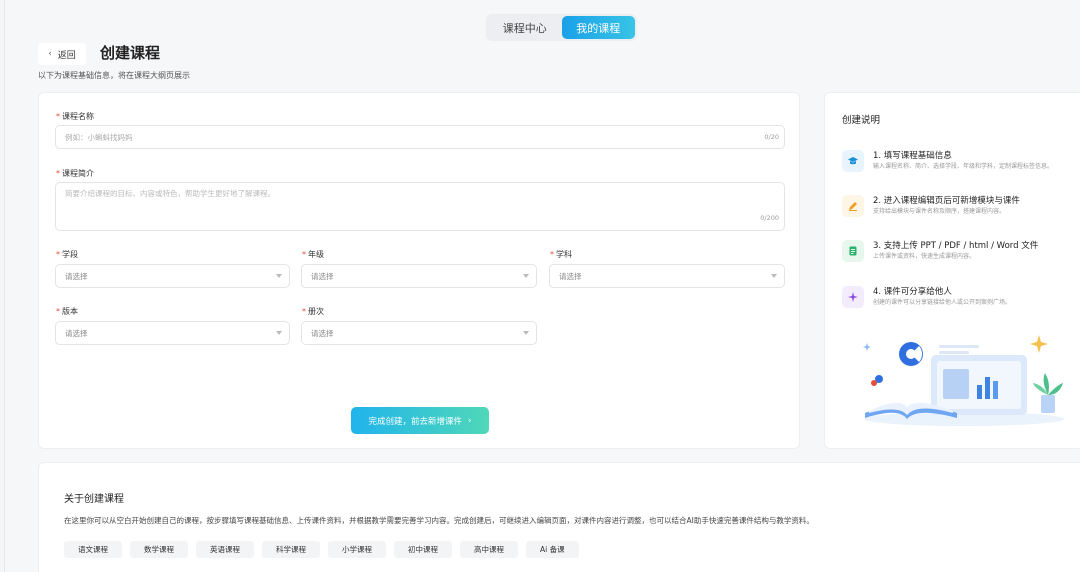 This screenshot has width=1080, height=572. What do you see at coordinates (470, 420) in the screenshot?
I see `chevron-right-icon: ›` at bounding box center [470, 420].